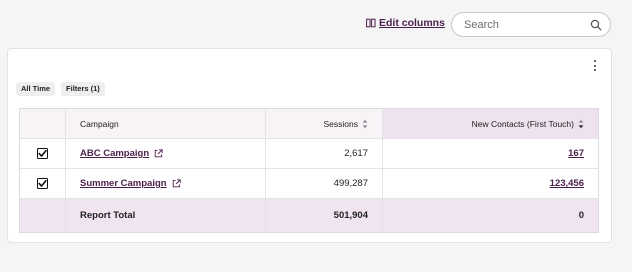 The height and width of the screenshot is (272, 632). I want to click on total-new-contacts-value: 0, so click(581, 215).